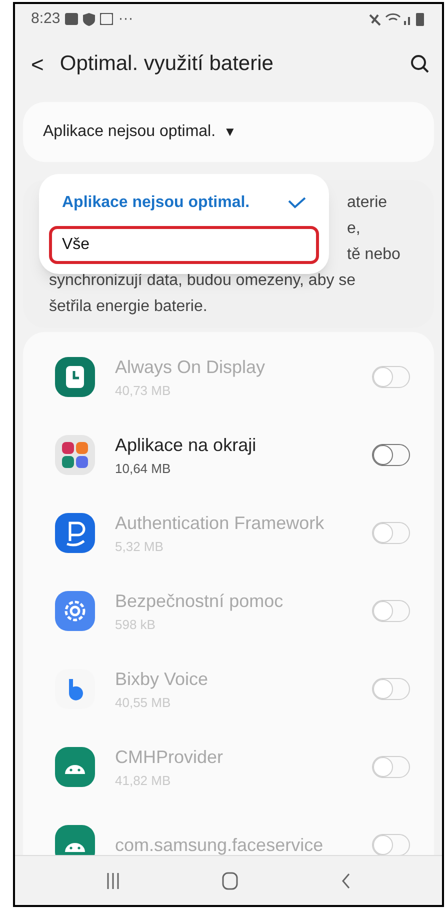  What do you see at coordinates (143, 469) in the screenshot?
I see `app-size: 10,64 MB` at bounding box center [143, 469].